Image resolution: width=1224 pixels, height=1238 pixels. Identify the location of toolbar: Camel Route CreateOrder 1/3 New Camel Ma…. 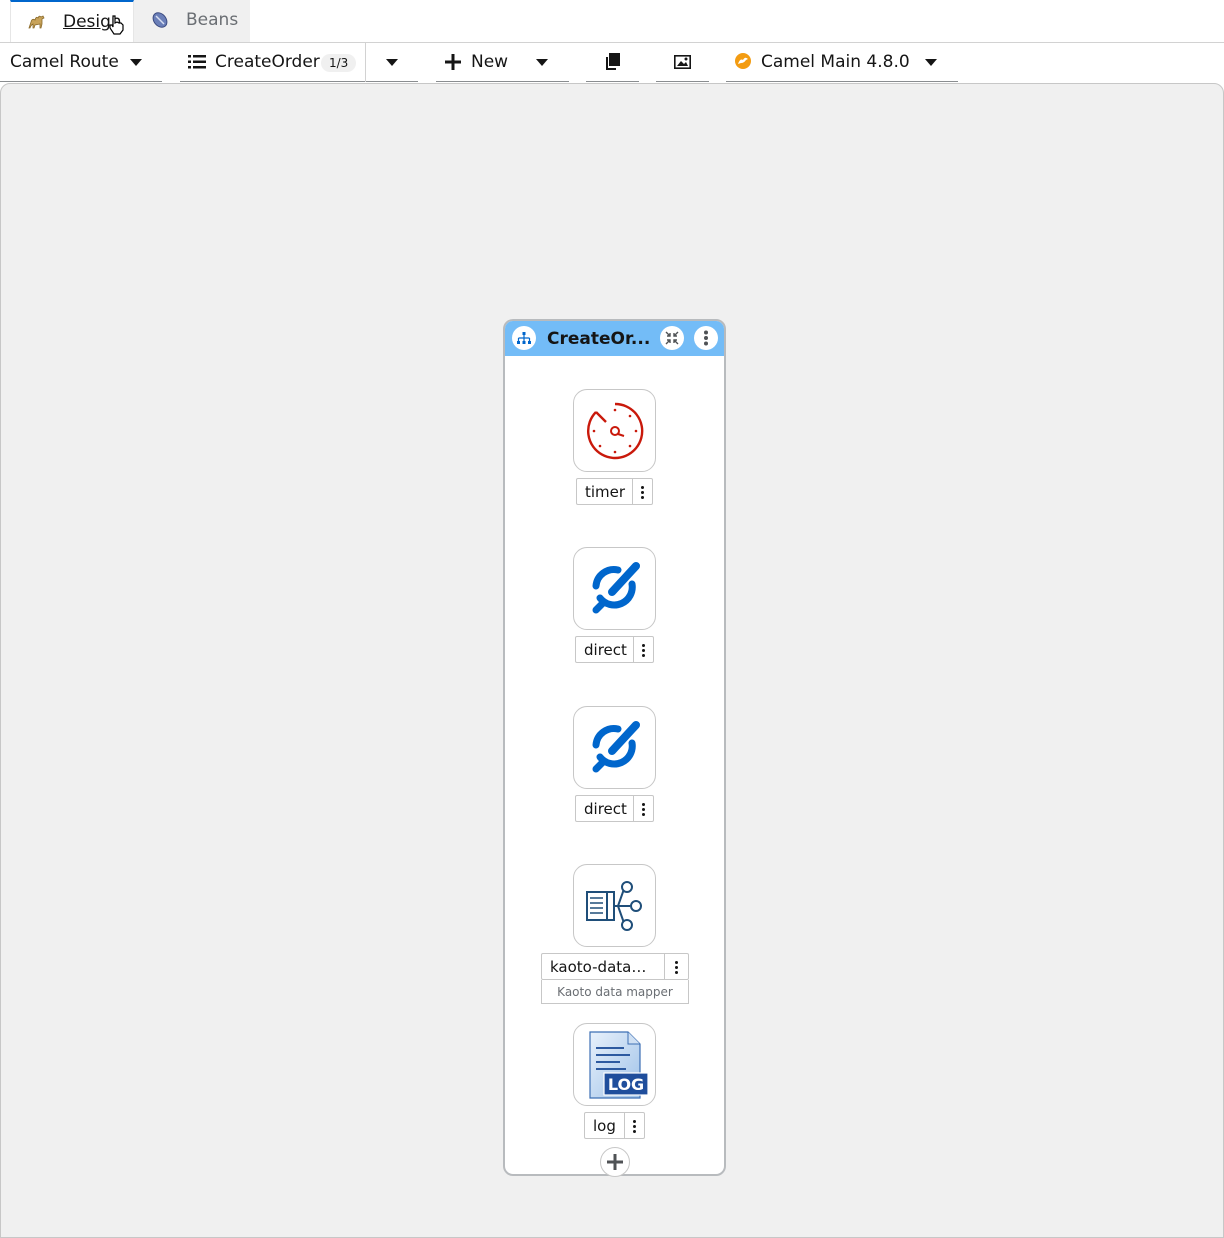
(612, 63).